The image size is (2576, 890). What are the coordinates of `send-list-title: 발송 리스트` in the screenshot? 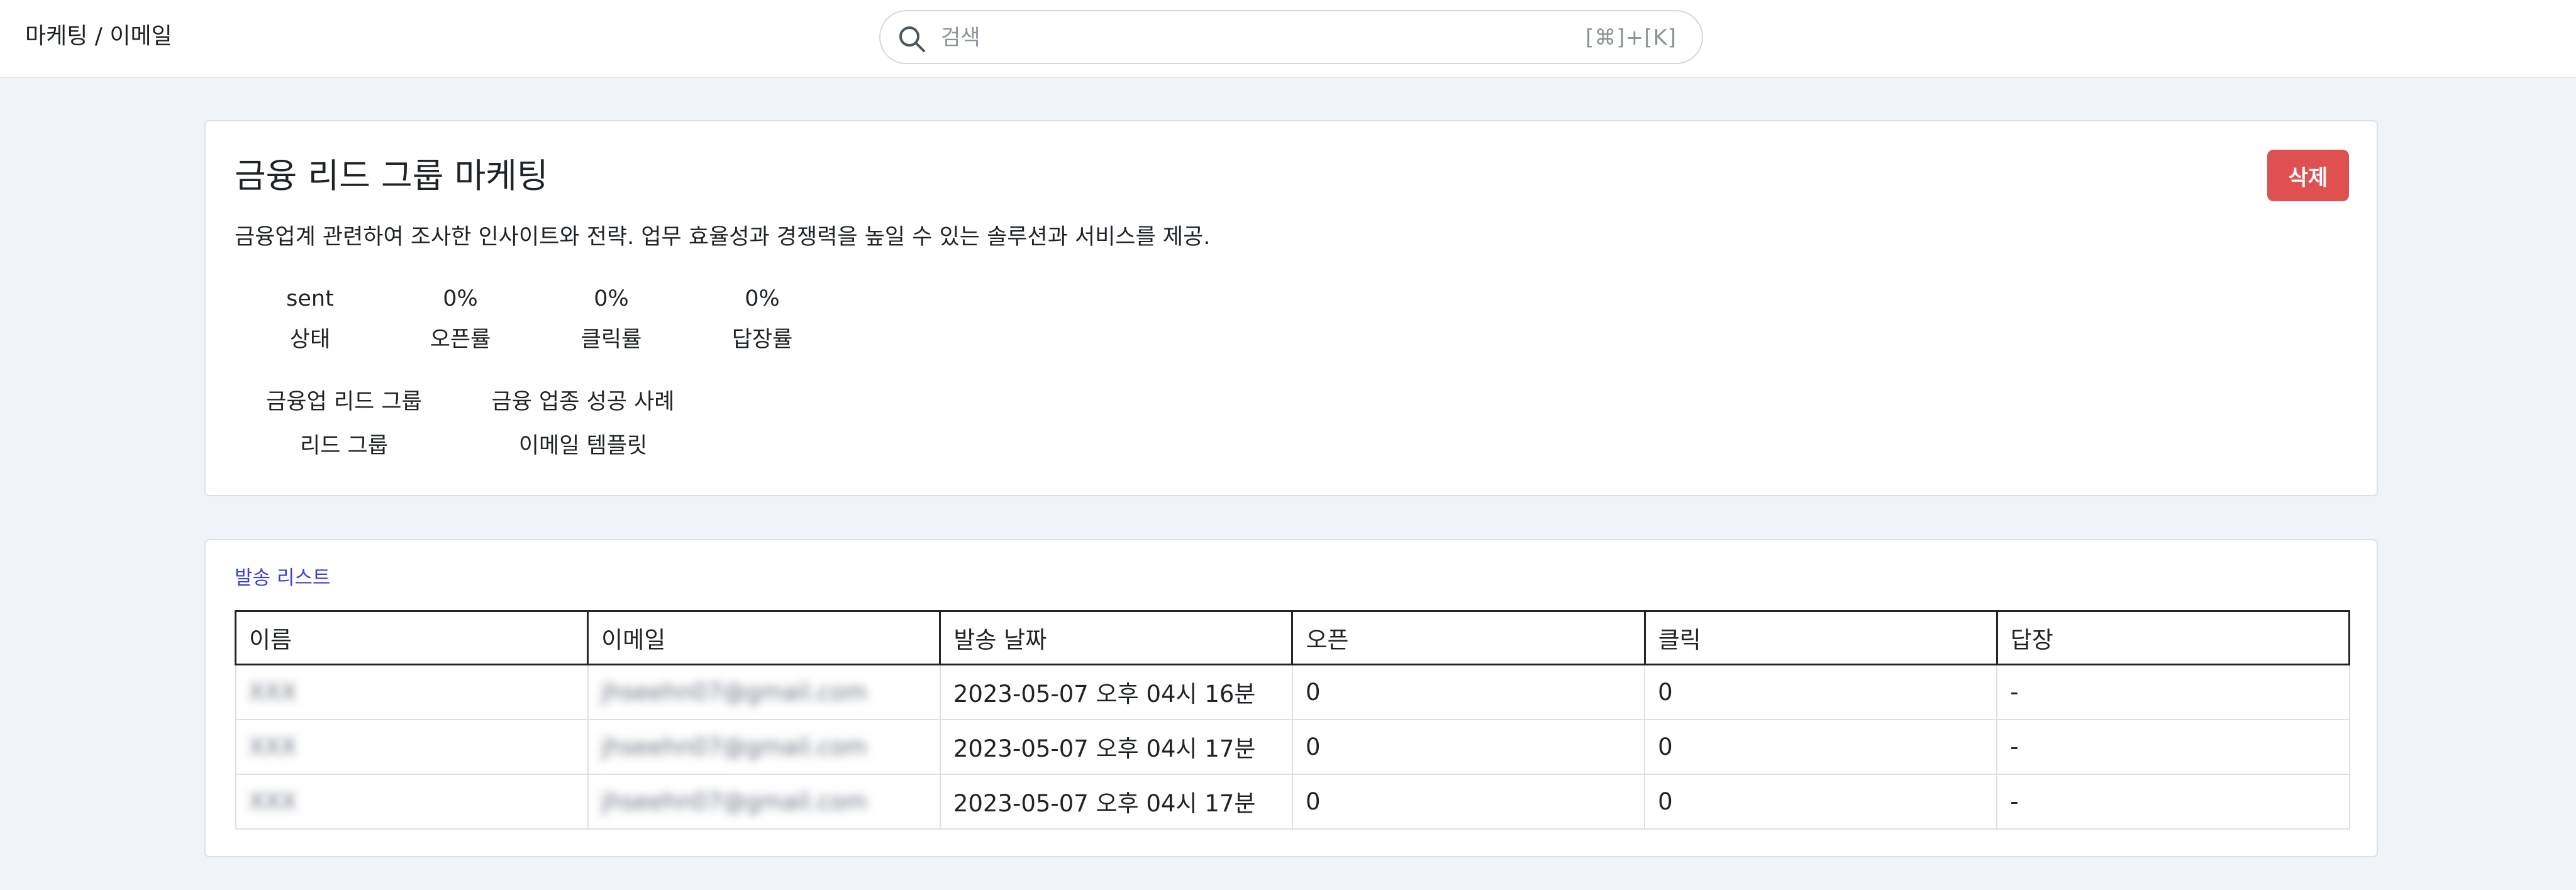 It's located at (283, 578).